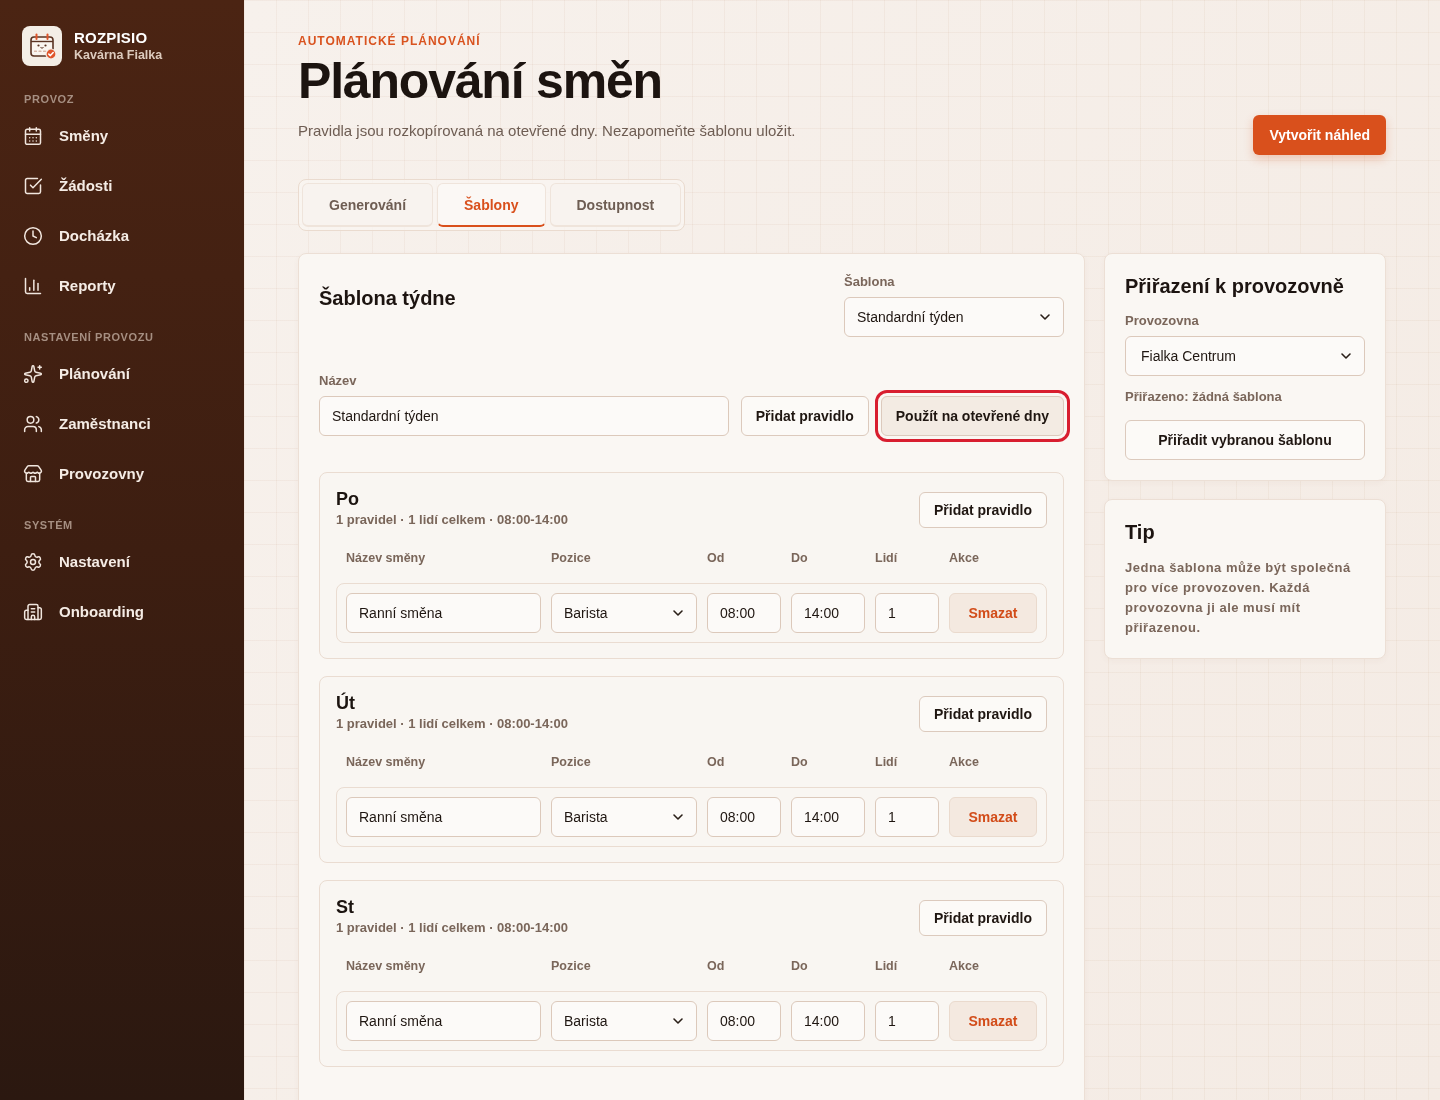  Describe the element at coordinates (33, 374) in the screenshot. I see `sparkles-icon` at that location.